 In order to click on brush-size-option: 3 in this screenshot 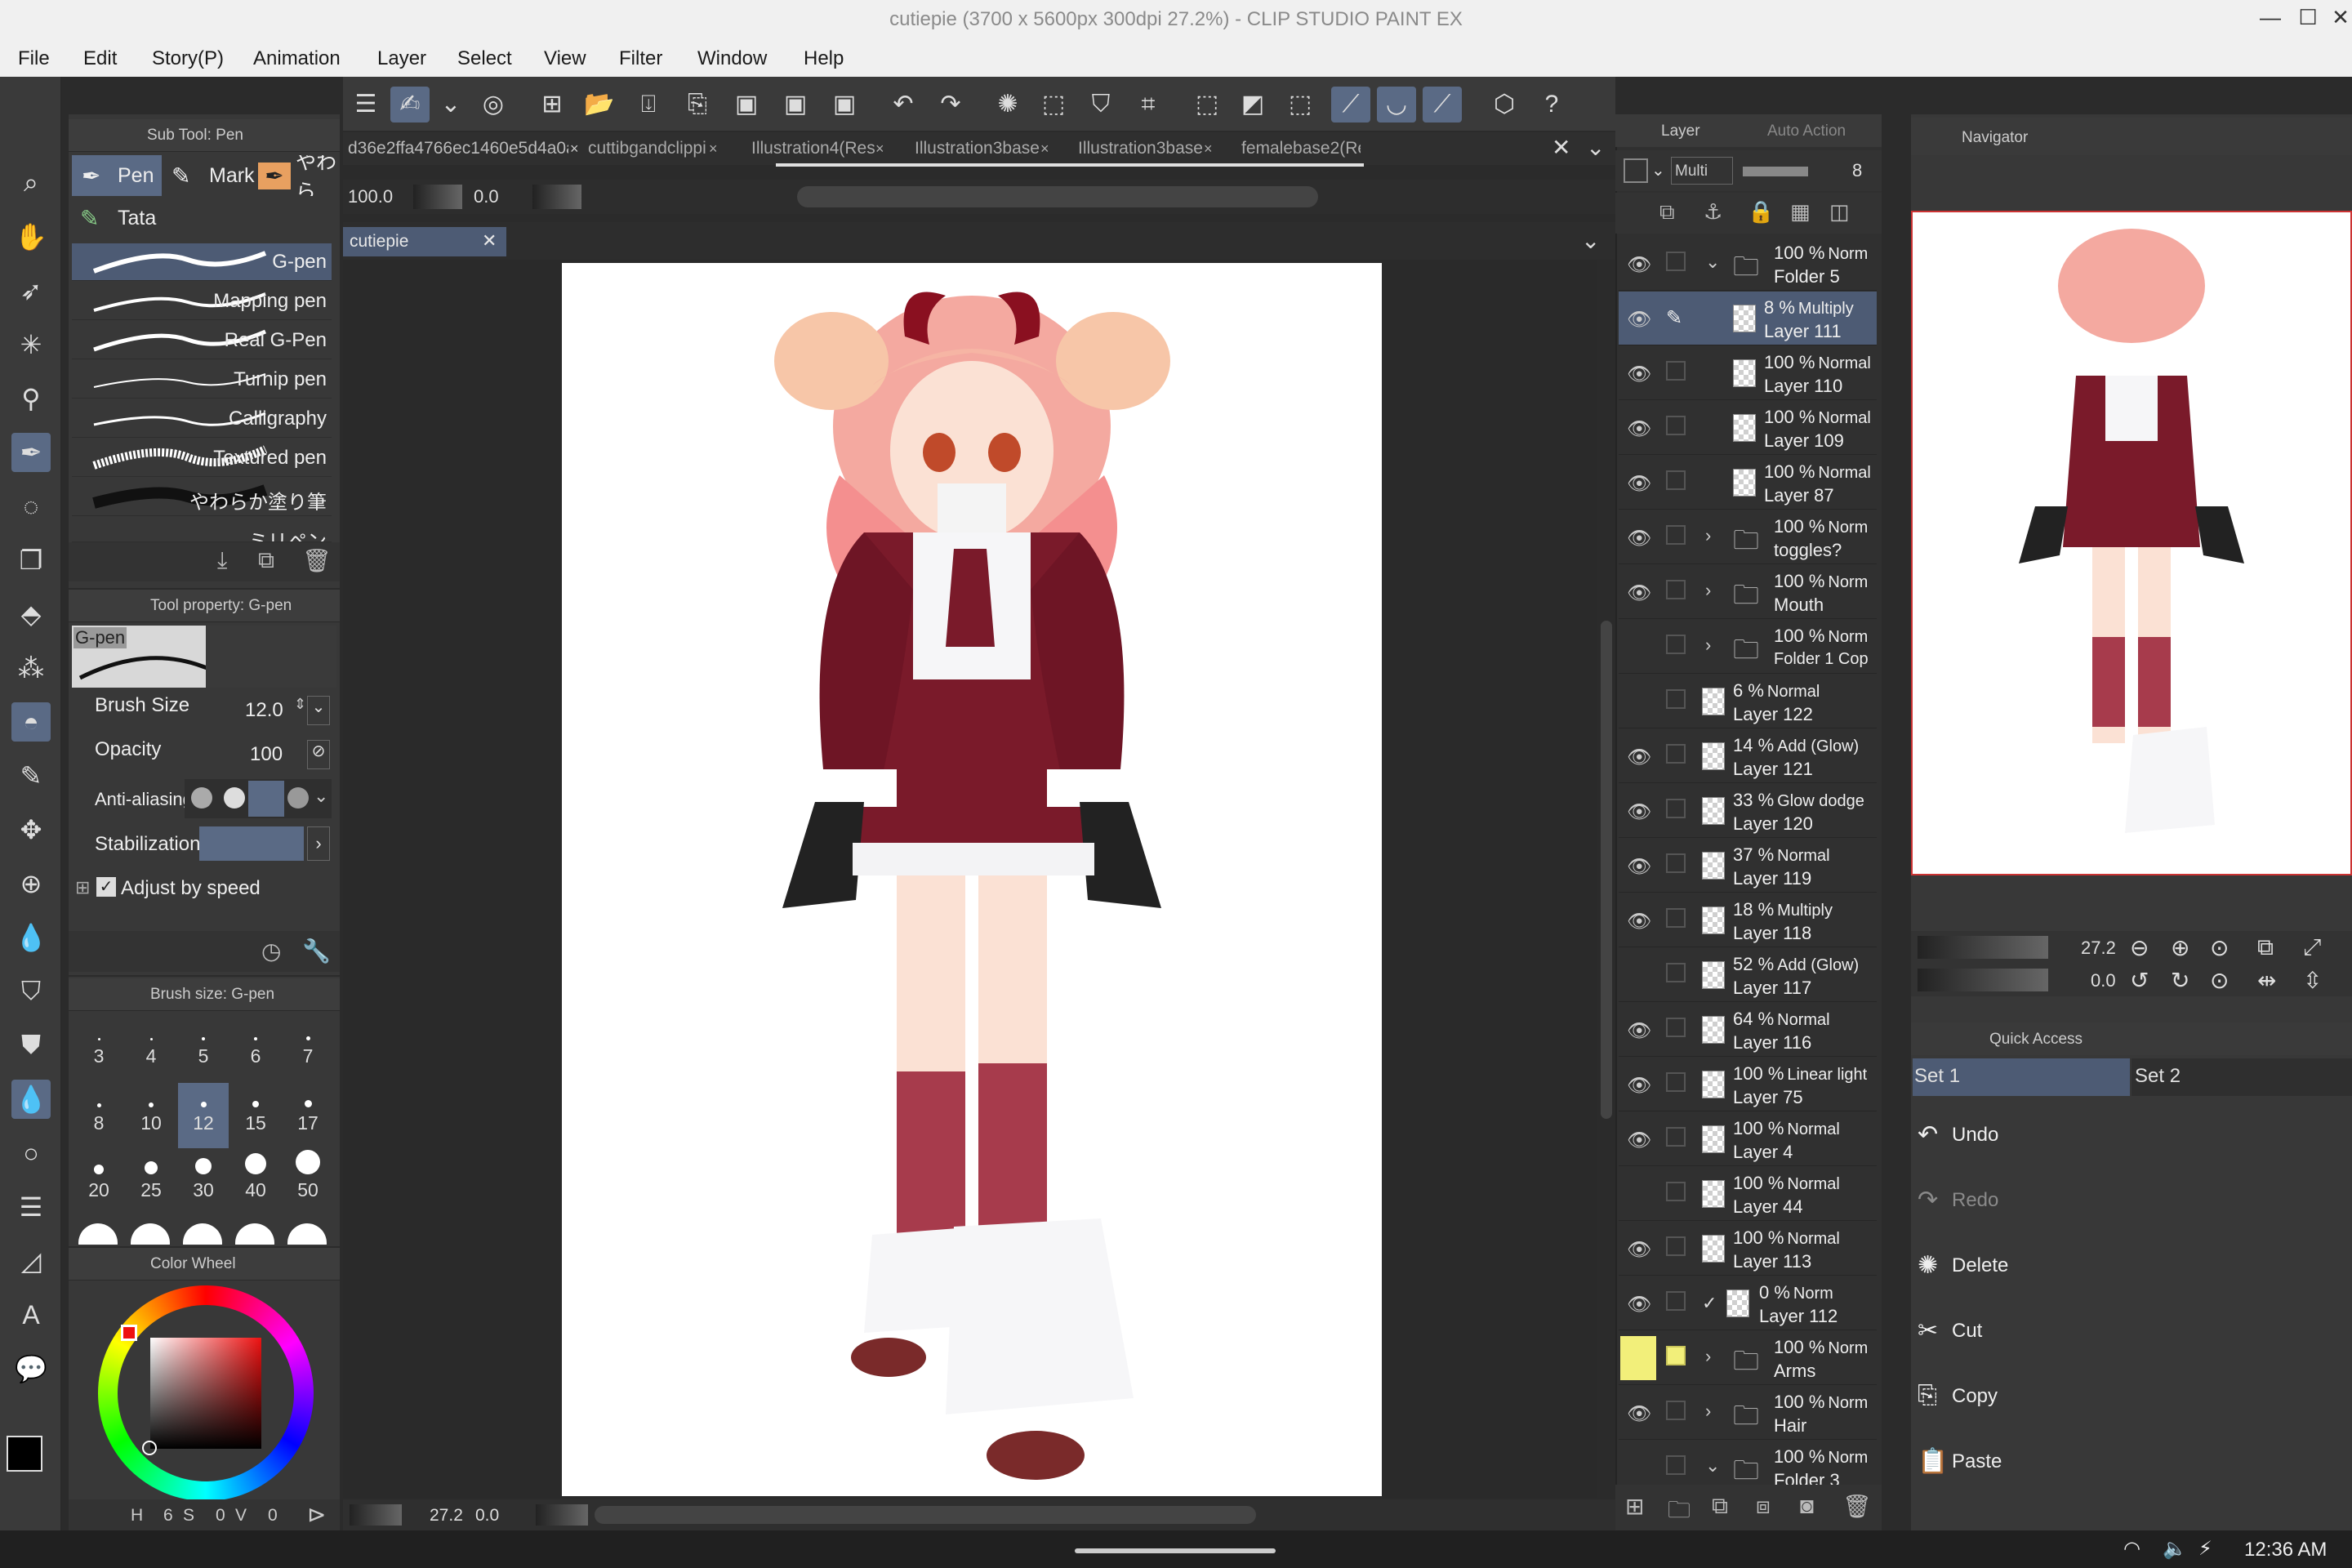, I will do `click(99, 1048)`.